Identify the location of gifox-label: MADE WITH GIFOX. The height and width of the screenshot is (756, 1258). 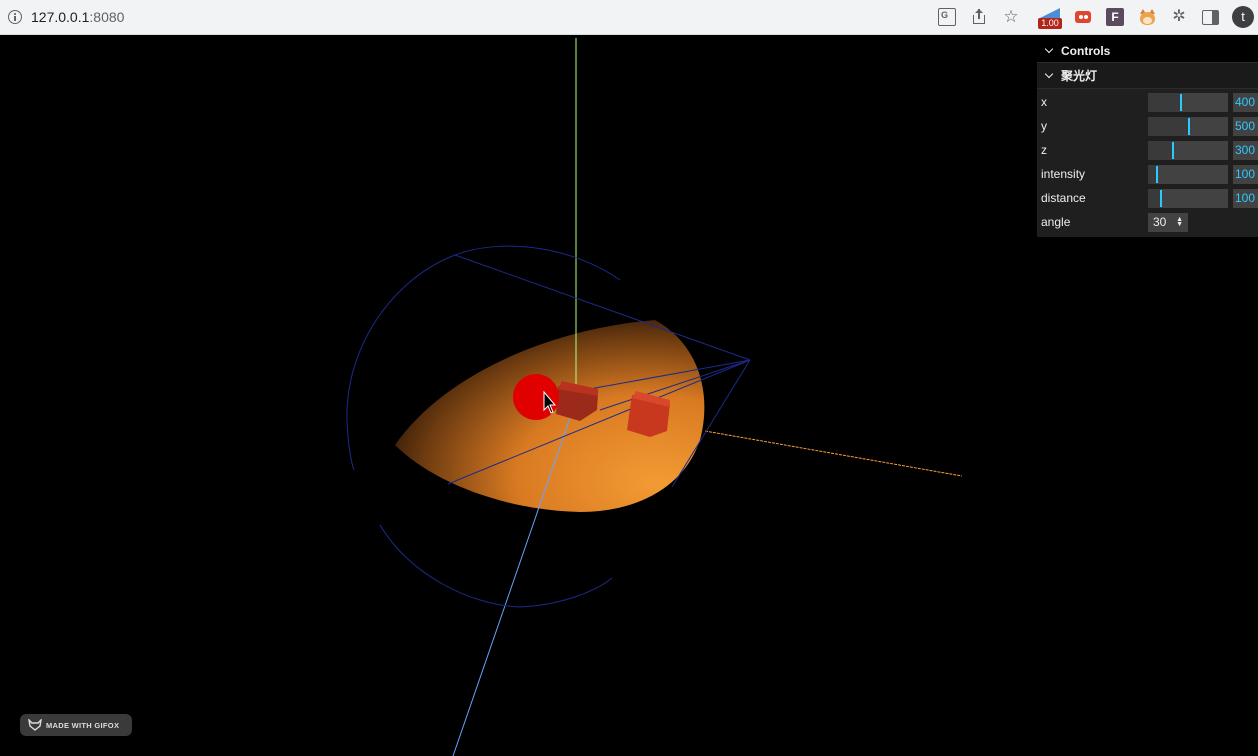
(83, 725).